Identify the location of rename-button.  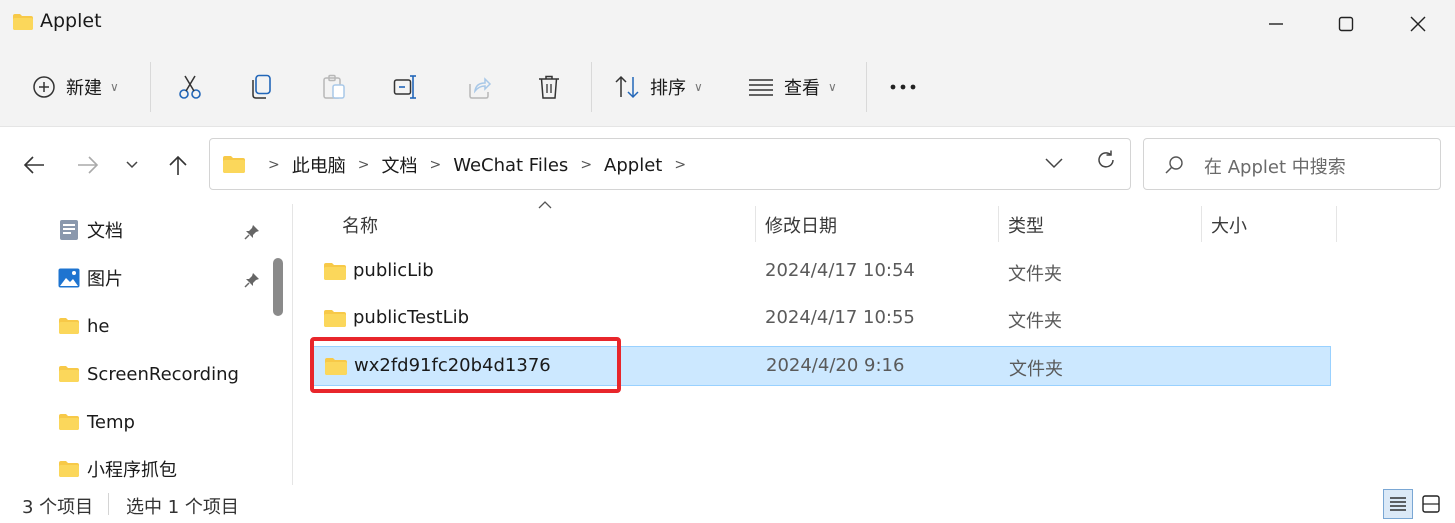
(406, 87).